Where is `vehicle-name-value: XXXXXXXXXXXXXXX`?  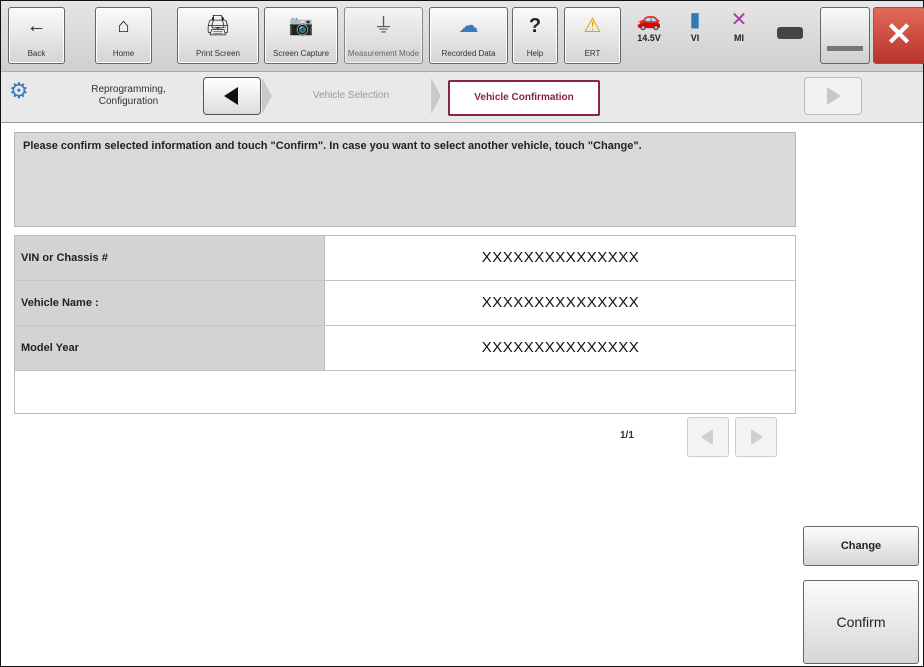 vehicle-name-value: XXXXXXXXXXXXXXX is located at coordinates (560, 302).